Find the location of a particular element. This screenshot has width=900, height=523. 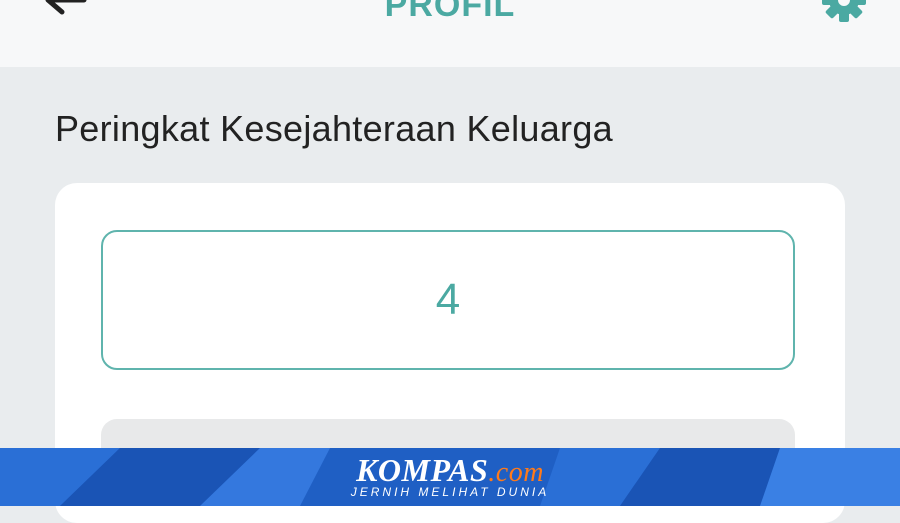

rank-value: 4 is located at coordinates (448, 299).